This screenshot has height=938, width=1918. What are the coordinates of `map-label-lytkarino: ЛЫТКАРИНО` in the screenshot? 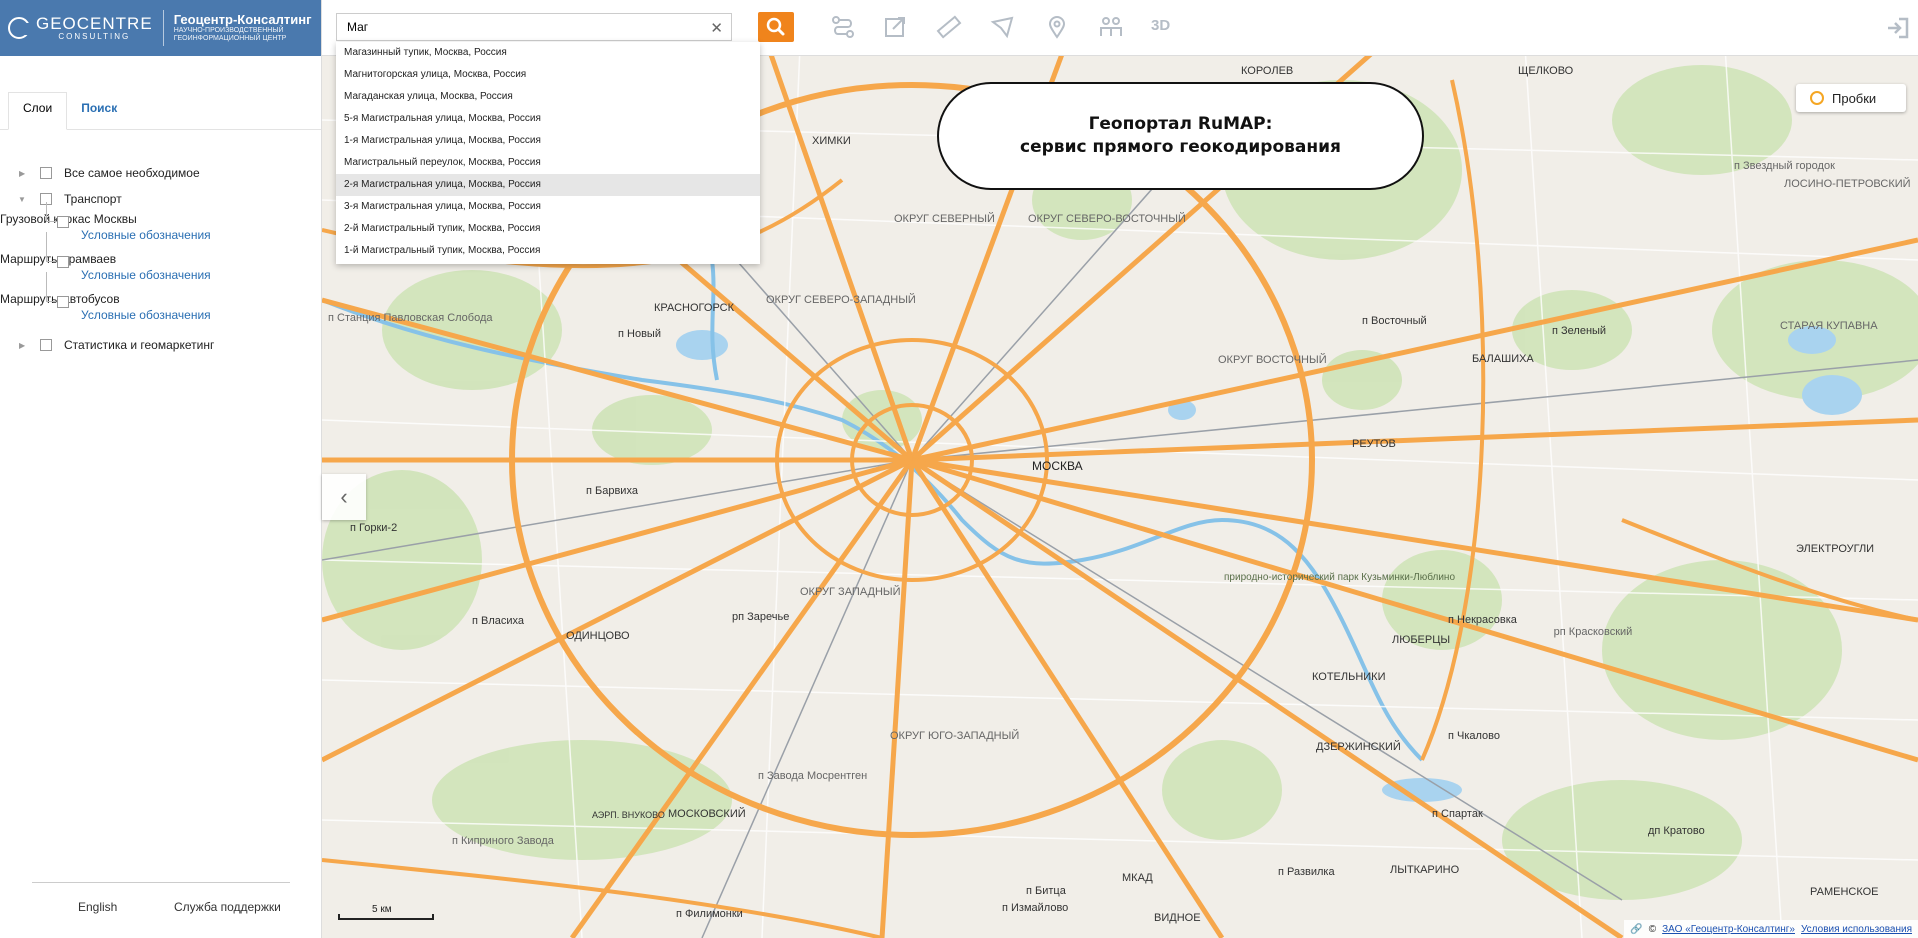 It's located at (1425, 870).